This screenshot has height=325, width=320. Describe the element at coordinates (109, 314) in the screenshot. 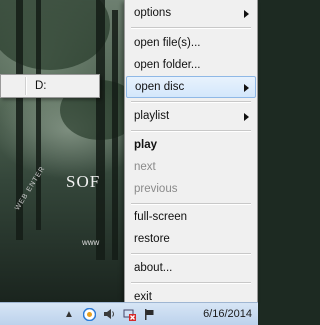

I see `speaker-icon` at that location.